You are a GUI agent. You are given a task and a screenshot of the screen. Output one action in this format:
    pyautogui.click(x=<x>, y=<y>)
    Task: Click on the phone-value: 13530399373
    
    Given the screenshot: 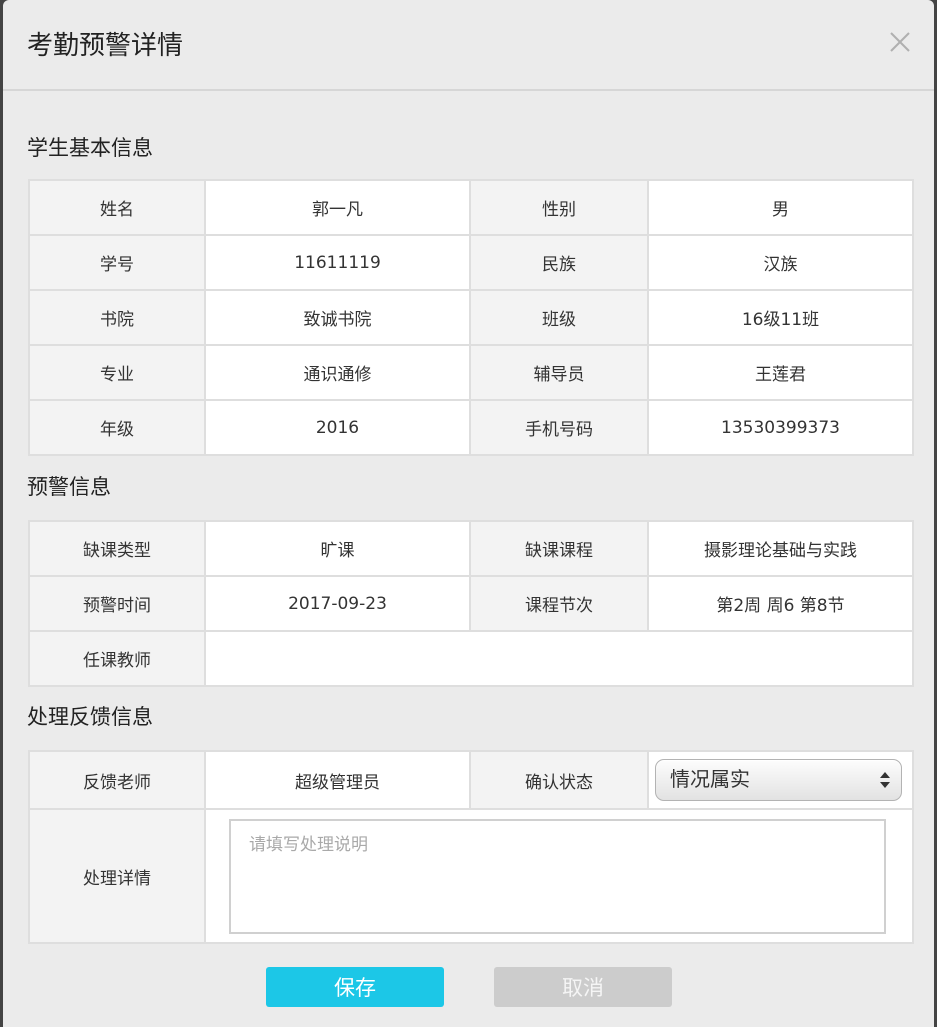 What is the action you would take?
    pyautogui.click(x=780, y=427)
    